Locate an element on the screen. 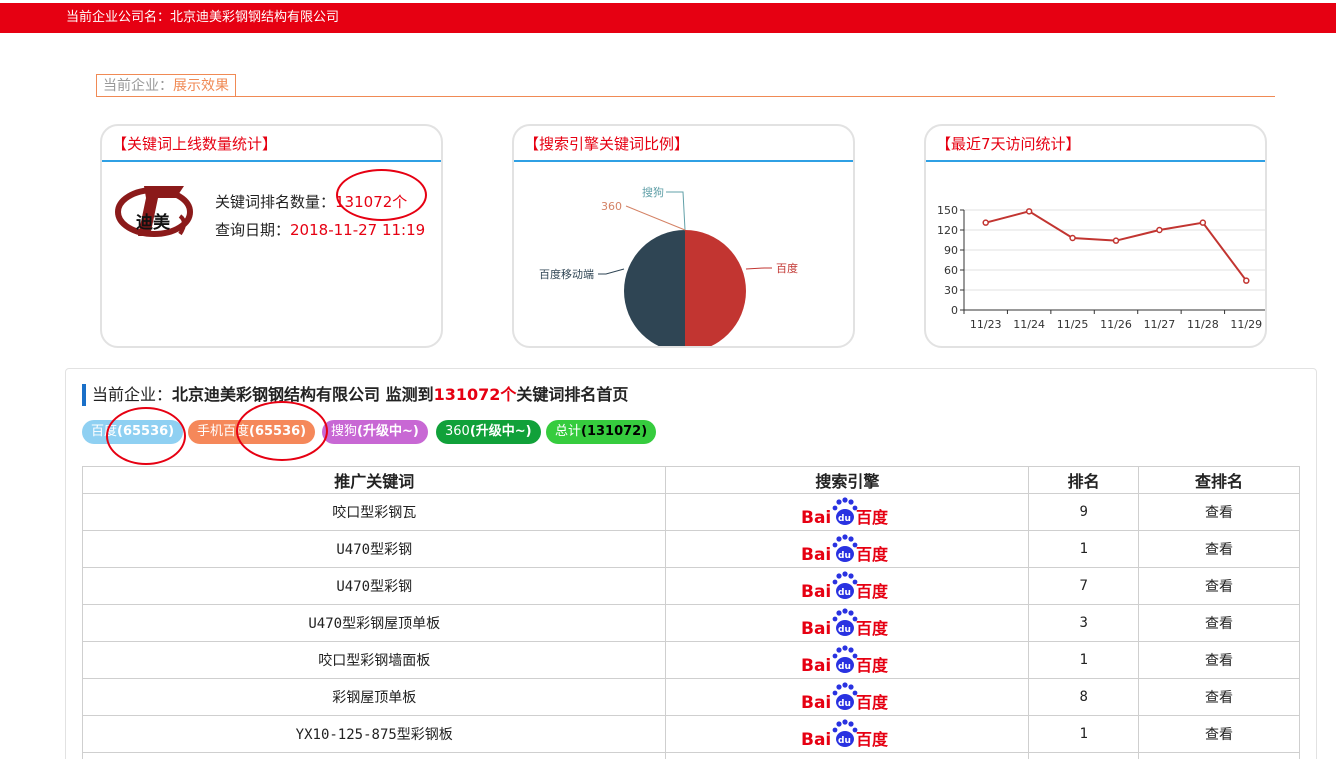 The width and height of the screenshot is (1336, 759). table-header-row: 推广关键词 搜索引擎 排名 查排名 is located at coordinates (690, 480).